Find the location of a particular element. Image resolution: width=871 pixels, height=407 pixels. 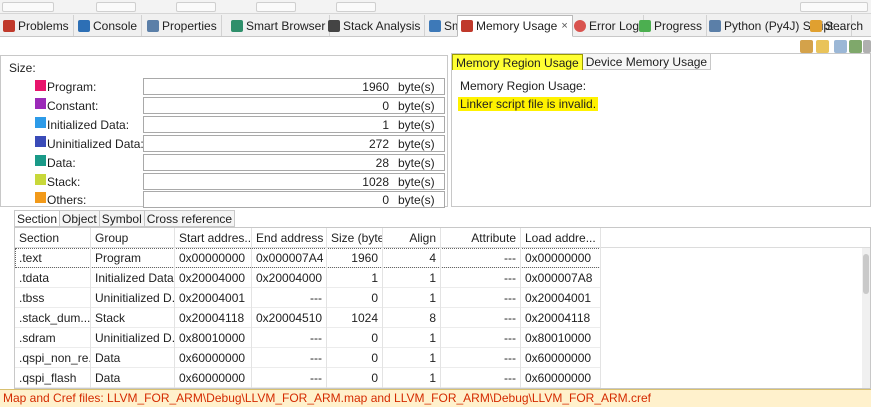

tab-console: Console is located at coordinates (109, 25).